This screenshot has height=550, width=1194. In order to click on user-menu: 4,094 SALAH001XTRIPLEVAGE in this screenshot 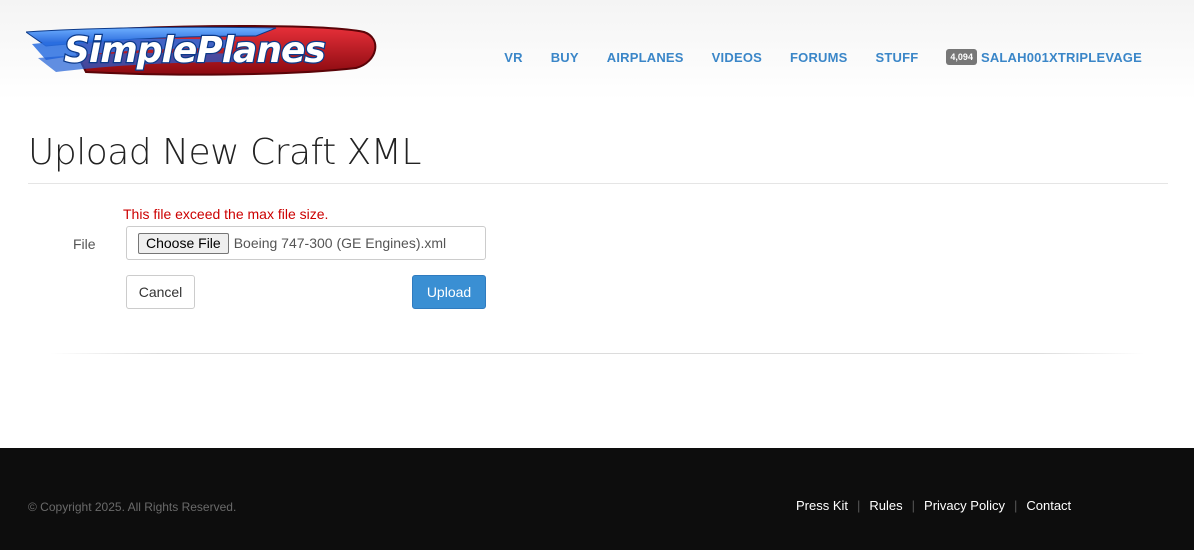, I will do `click(1044, 57)`.